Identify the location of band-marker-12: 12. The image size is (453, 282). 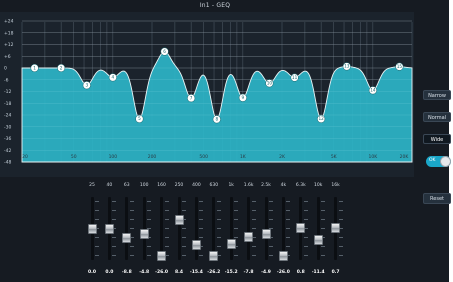
(321, 118).